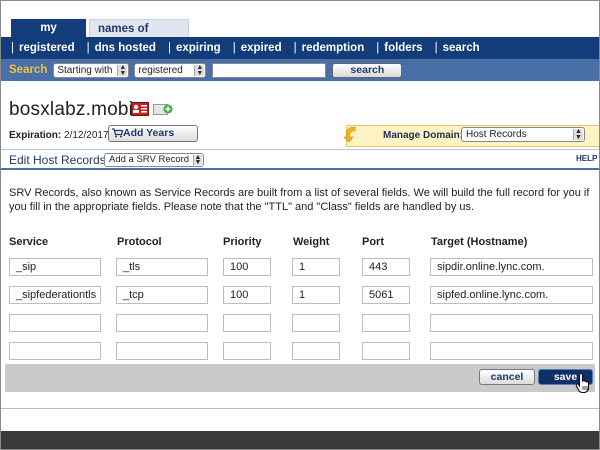 This screenshot has height=450, width=600. Describe the element at coordinates (399, 48) in the screenshot. I see `nav-folders: | folders` at that location.